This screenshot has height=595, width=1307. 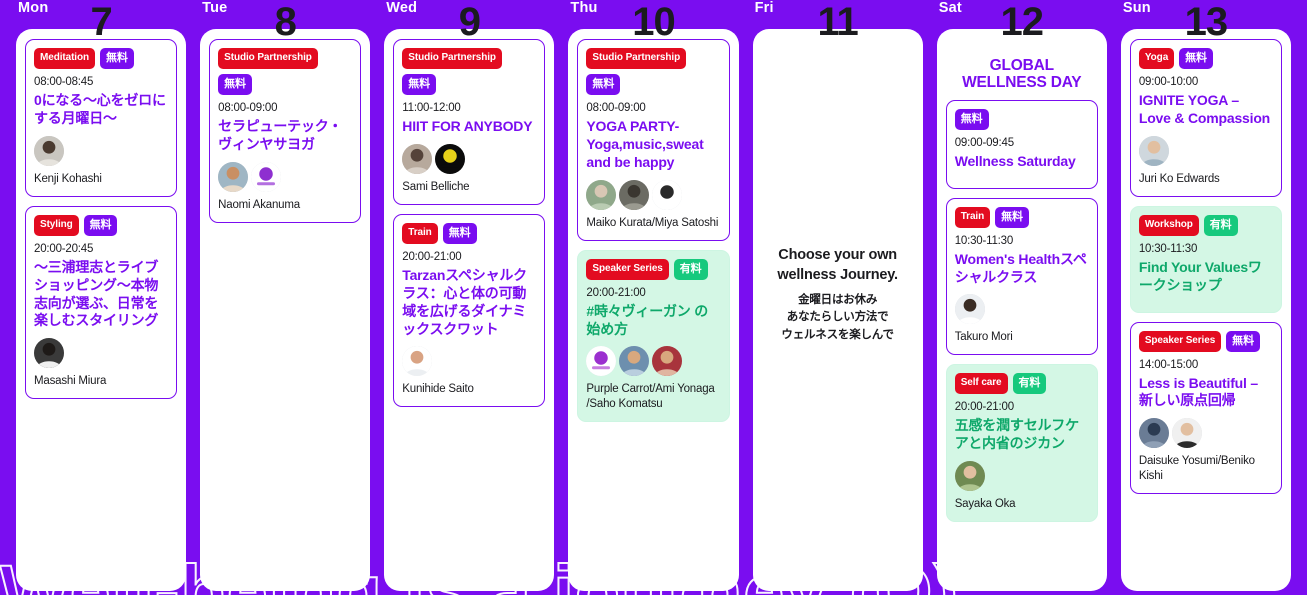 What do you see at coordinates (1206, 277) in the screenshot?
I see `event-title: Find Your Valuesワークショップ` at bounding box center [1206, 277].